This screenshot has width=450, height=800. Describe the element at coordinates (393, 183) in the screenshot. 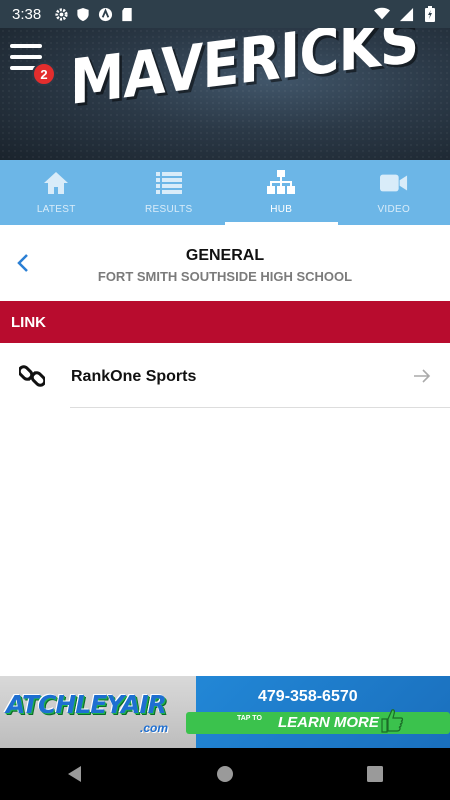

I see `video-camera-icon` at that location.